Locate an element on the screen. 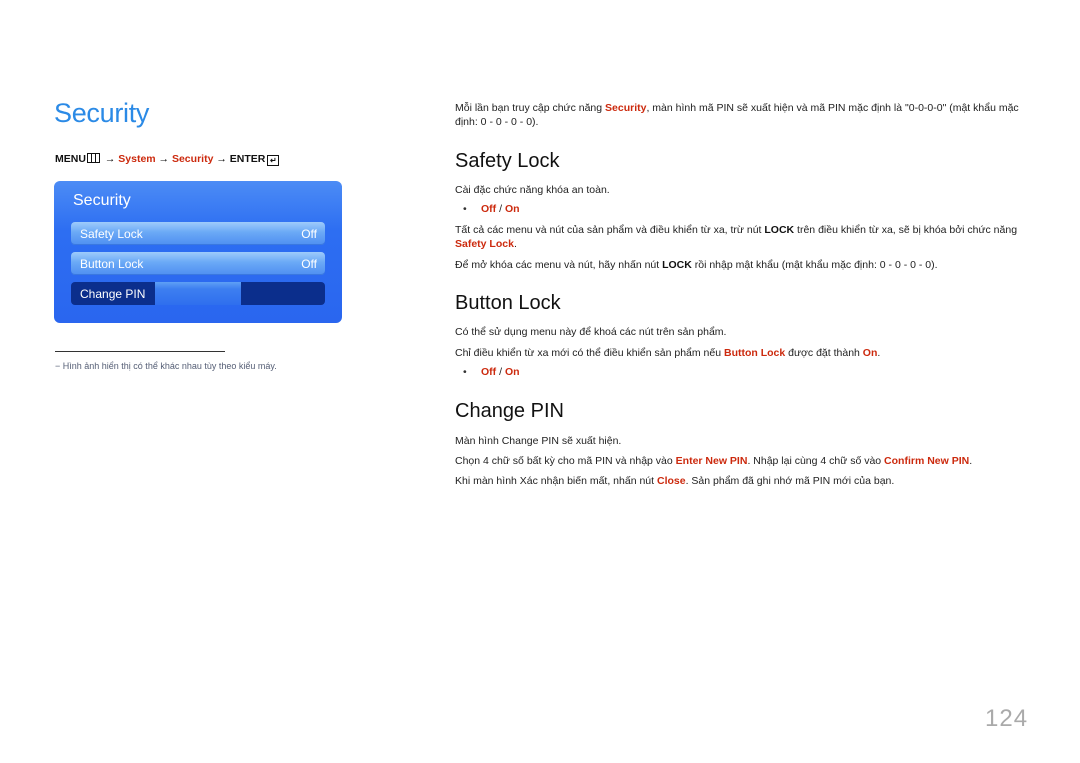  button-lock-ref: Button Lock is located at coordinates (755, 353).